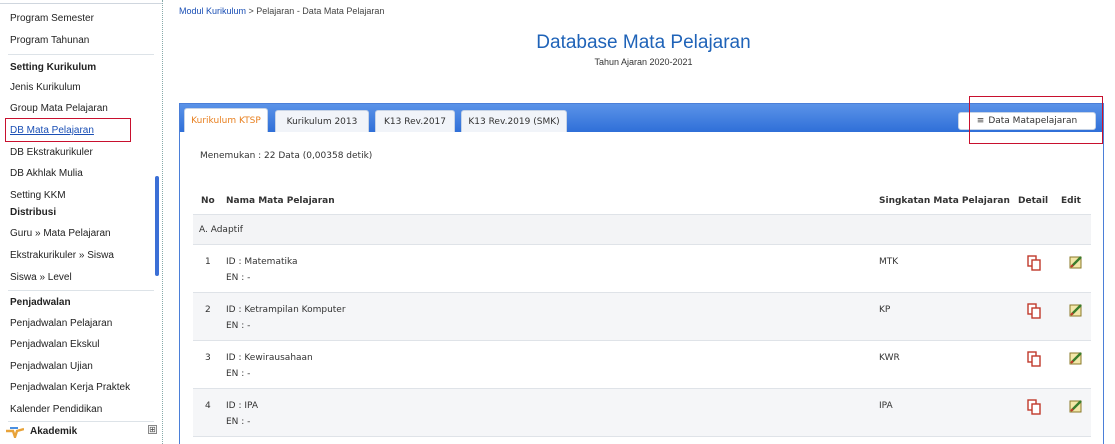  Describe the element at coordinates (70, 387) in the screenshot. I see `sidebar-item-penjadwalan-kerja-praktek: Penjadwalan Kerja Praktek` at that location.